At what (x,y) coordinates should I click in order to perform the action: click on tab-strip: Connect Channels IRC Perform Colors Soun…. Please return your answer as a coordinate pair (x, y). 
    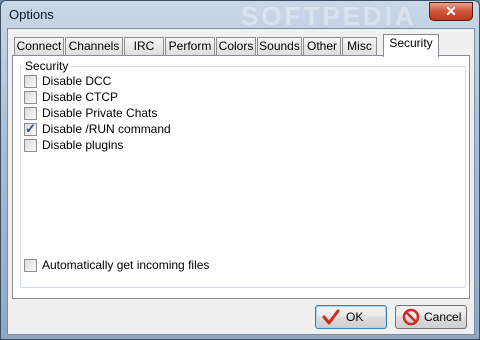
    Looking at the image, I should click on (242, 45).